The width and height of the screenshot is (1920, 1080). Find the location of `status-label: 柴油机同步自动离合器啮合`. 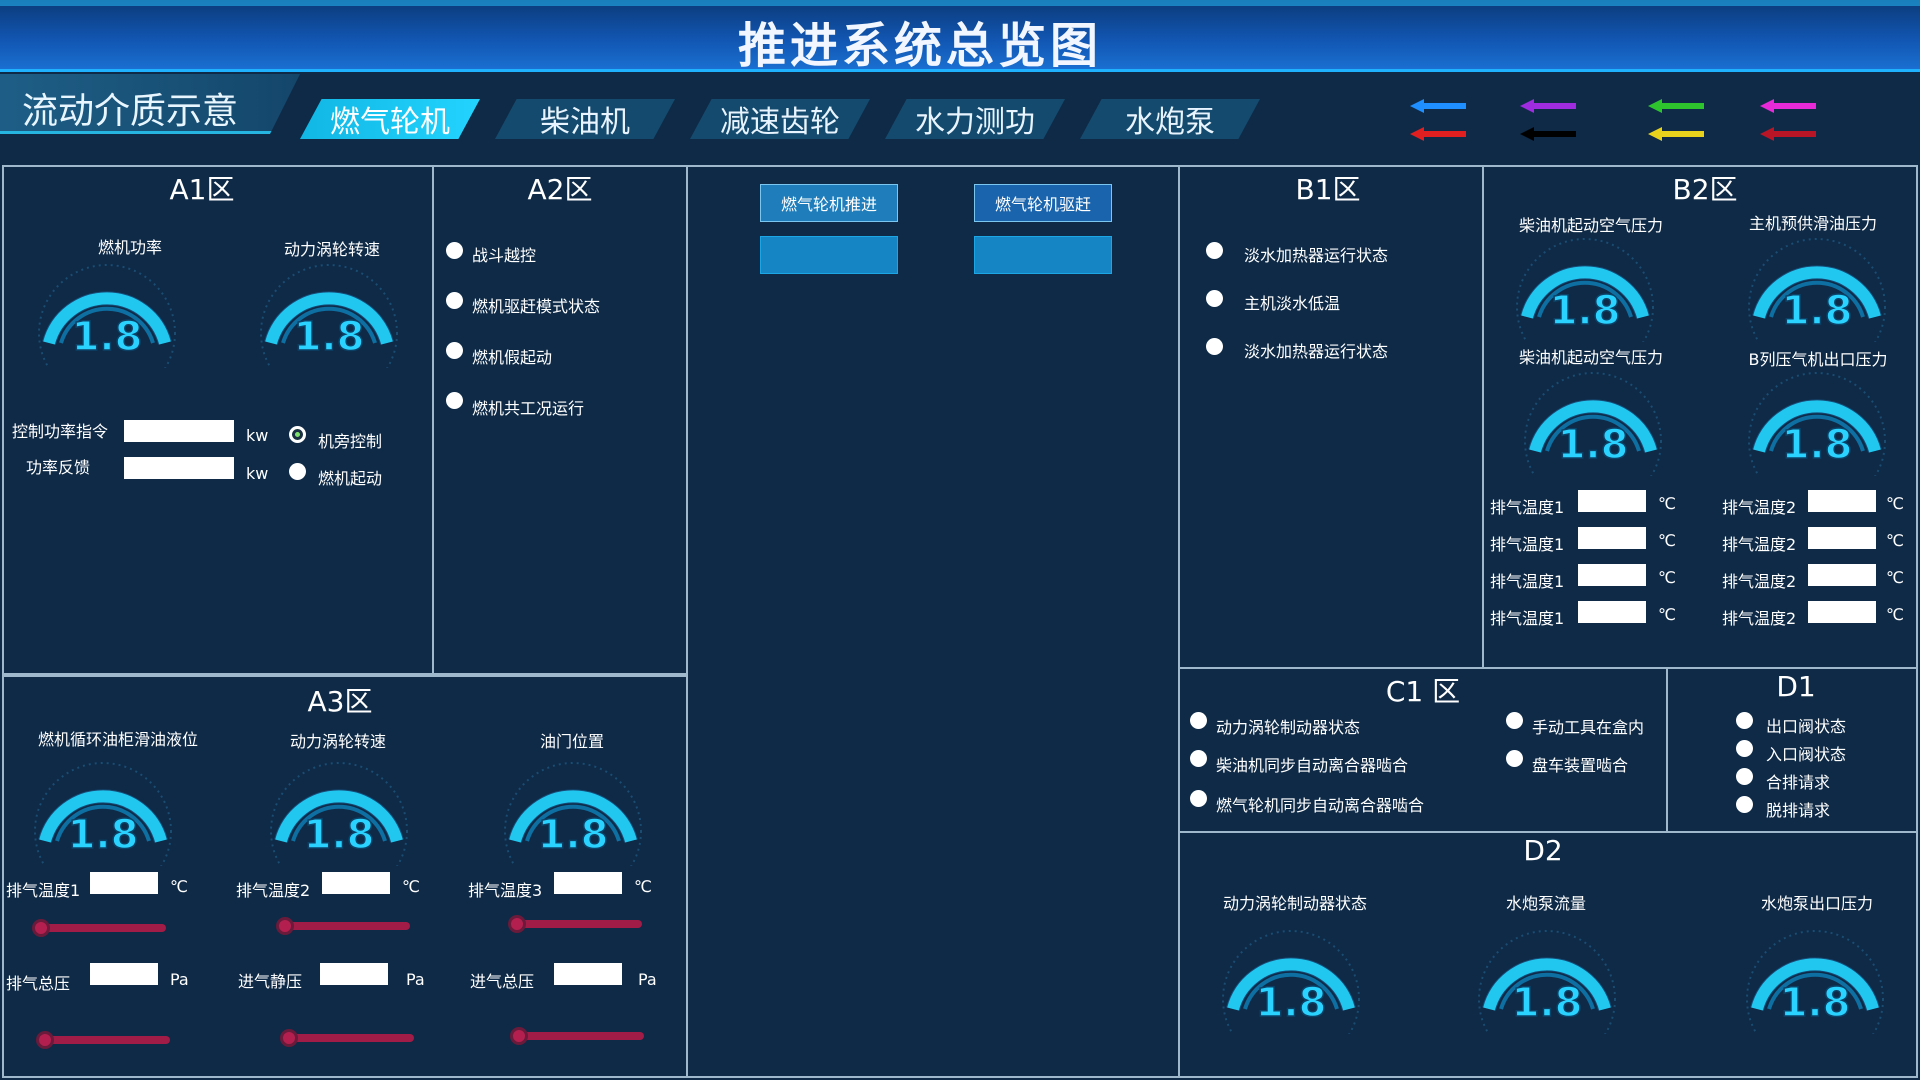

status-label: 柴油机同步自动离合器啮合 is located at coordinates (1312, 765).